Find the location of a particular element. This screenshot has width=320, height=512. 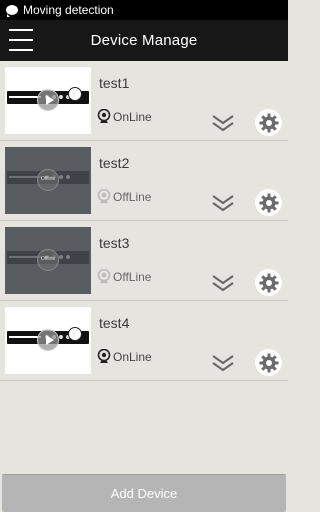

notification-text: Moving detection is located at coordinates (68, 10).